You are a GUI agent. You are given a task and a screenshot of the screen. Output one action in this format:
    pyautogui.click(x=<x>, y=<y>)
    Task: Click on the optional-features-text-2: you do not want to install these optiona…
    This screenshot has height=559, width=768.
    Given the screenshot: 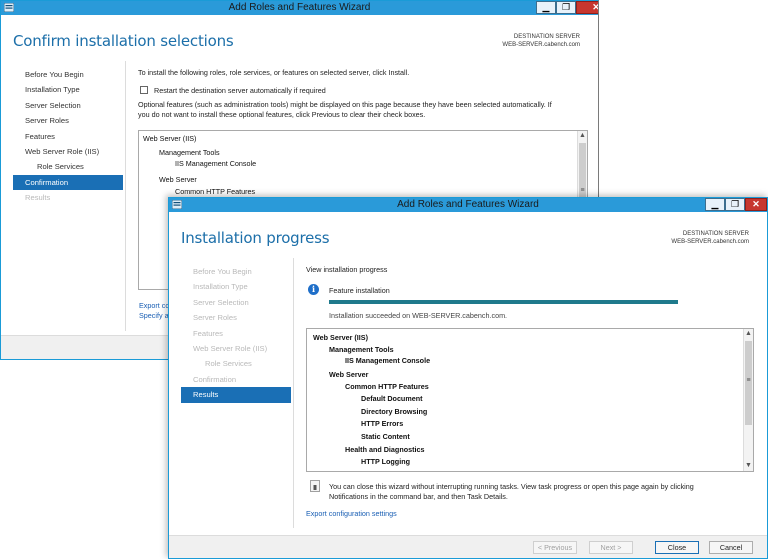 What is the action you would take?
    pyautogui.click(x=282, y=114)
    